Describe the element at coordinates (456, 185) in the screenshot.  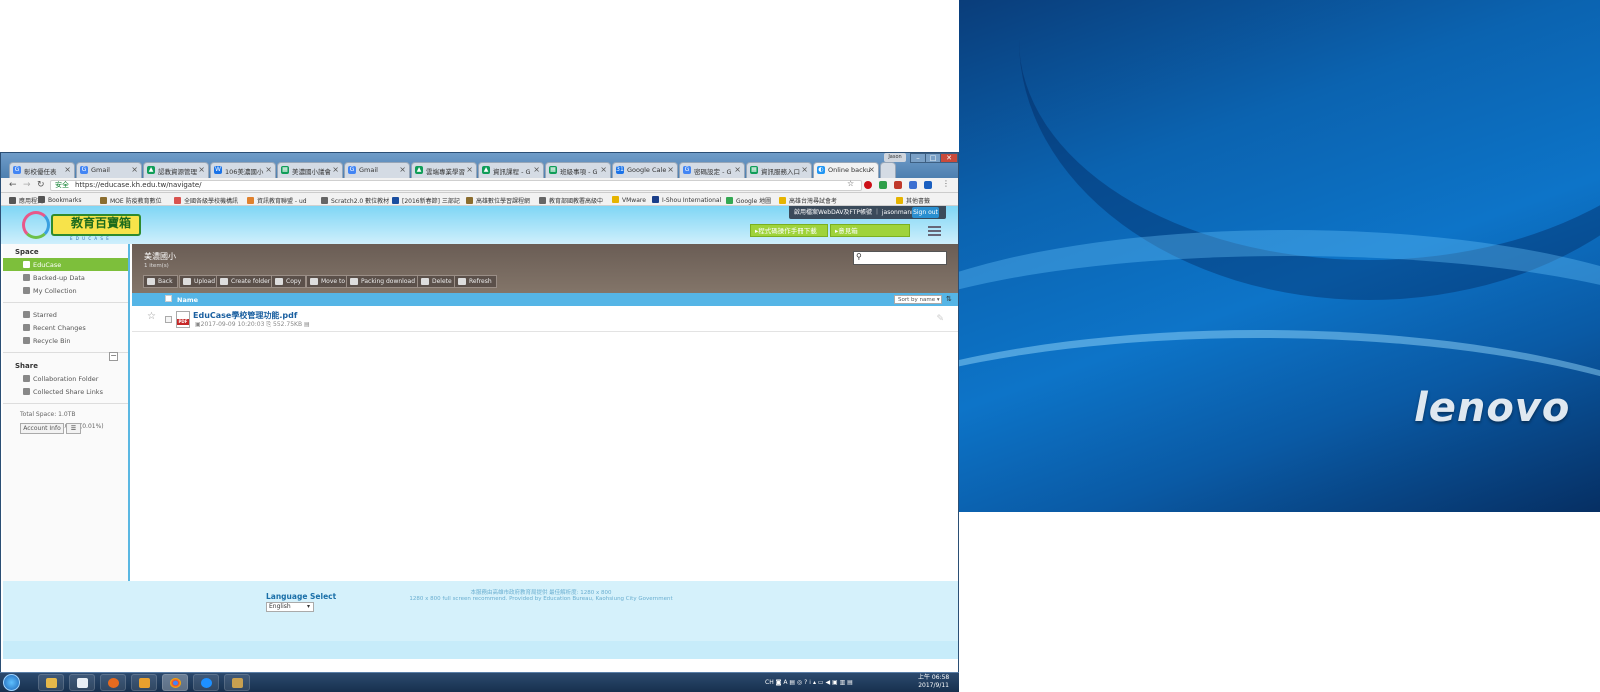
I see `url-input: 安全 https://educase.kh.edu.tw/navigate/` at that location.